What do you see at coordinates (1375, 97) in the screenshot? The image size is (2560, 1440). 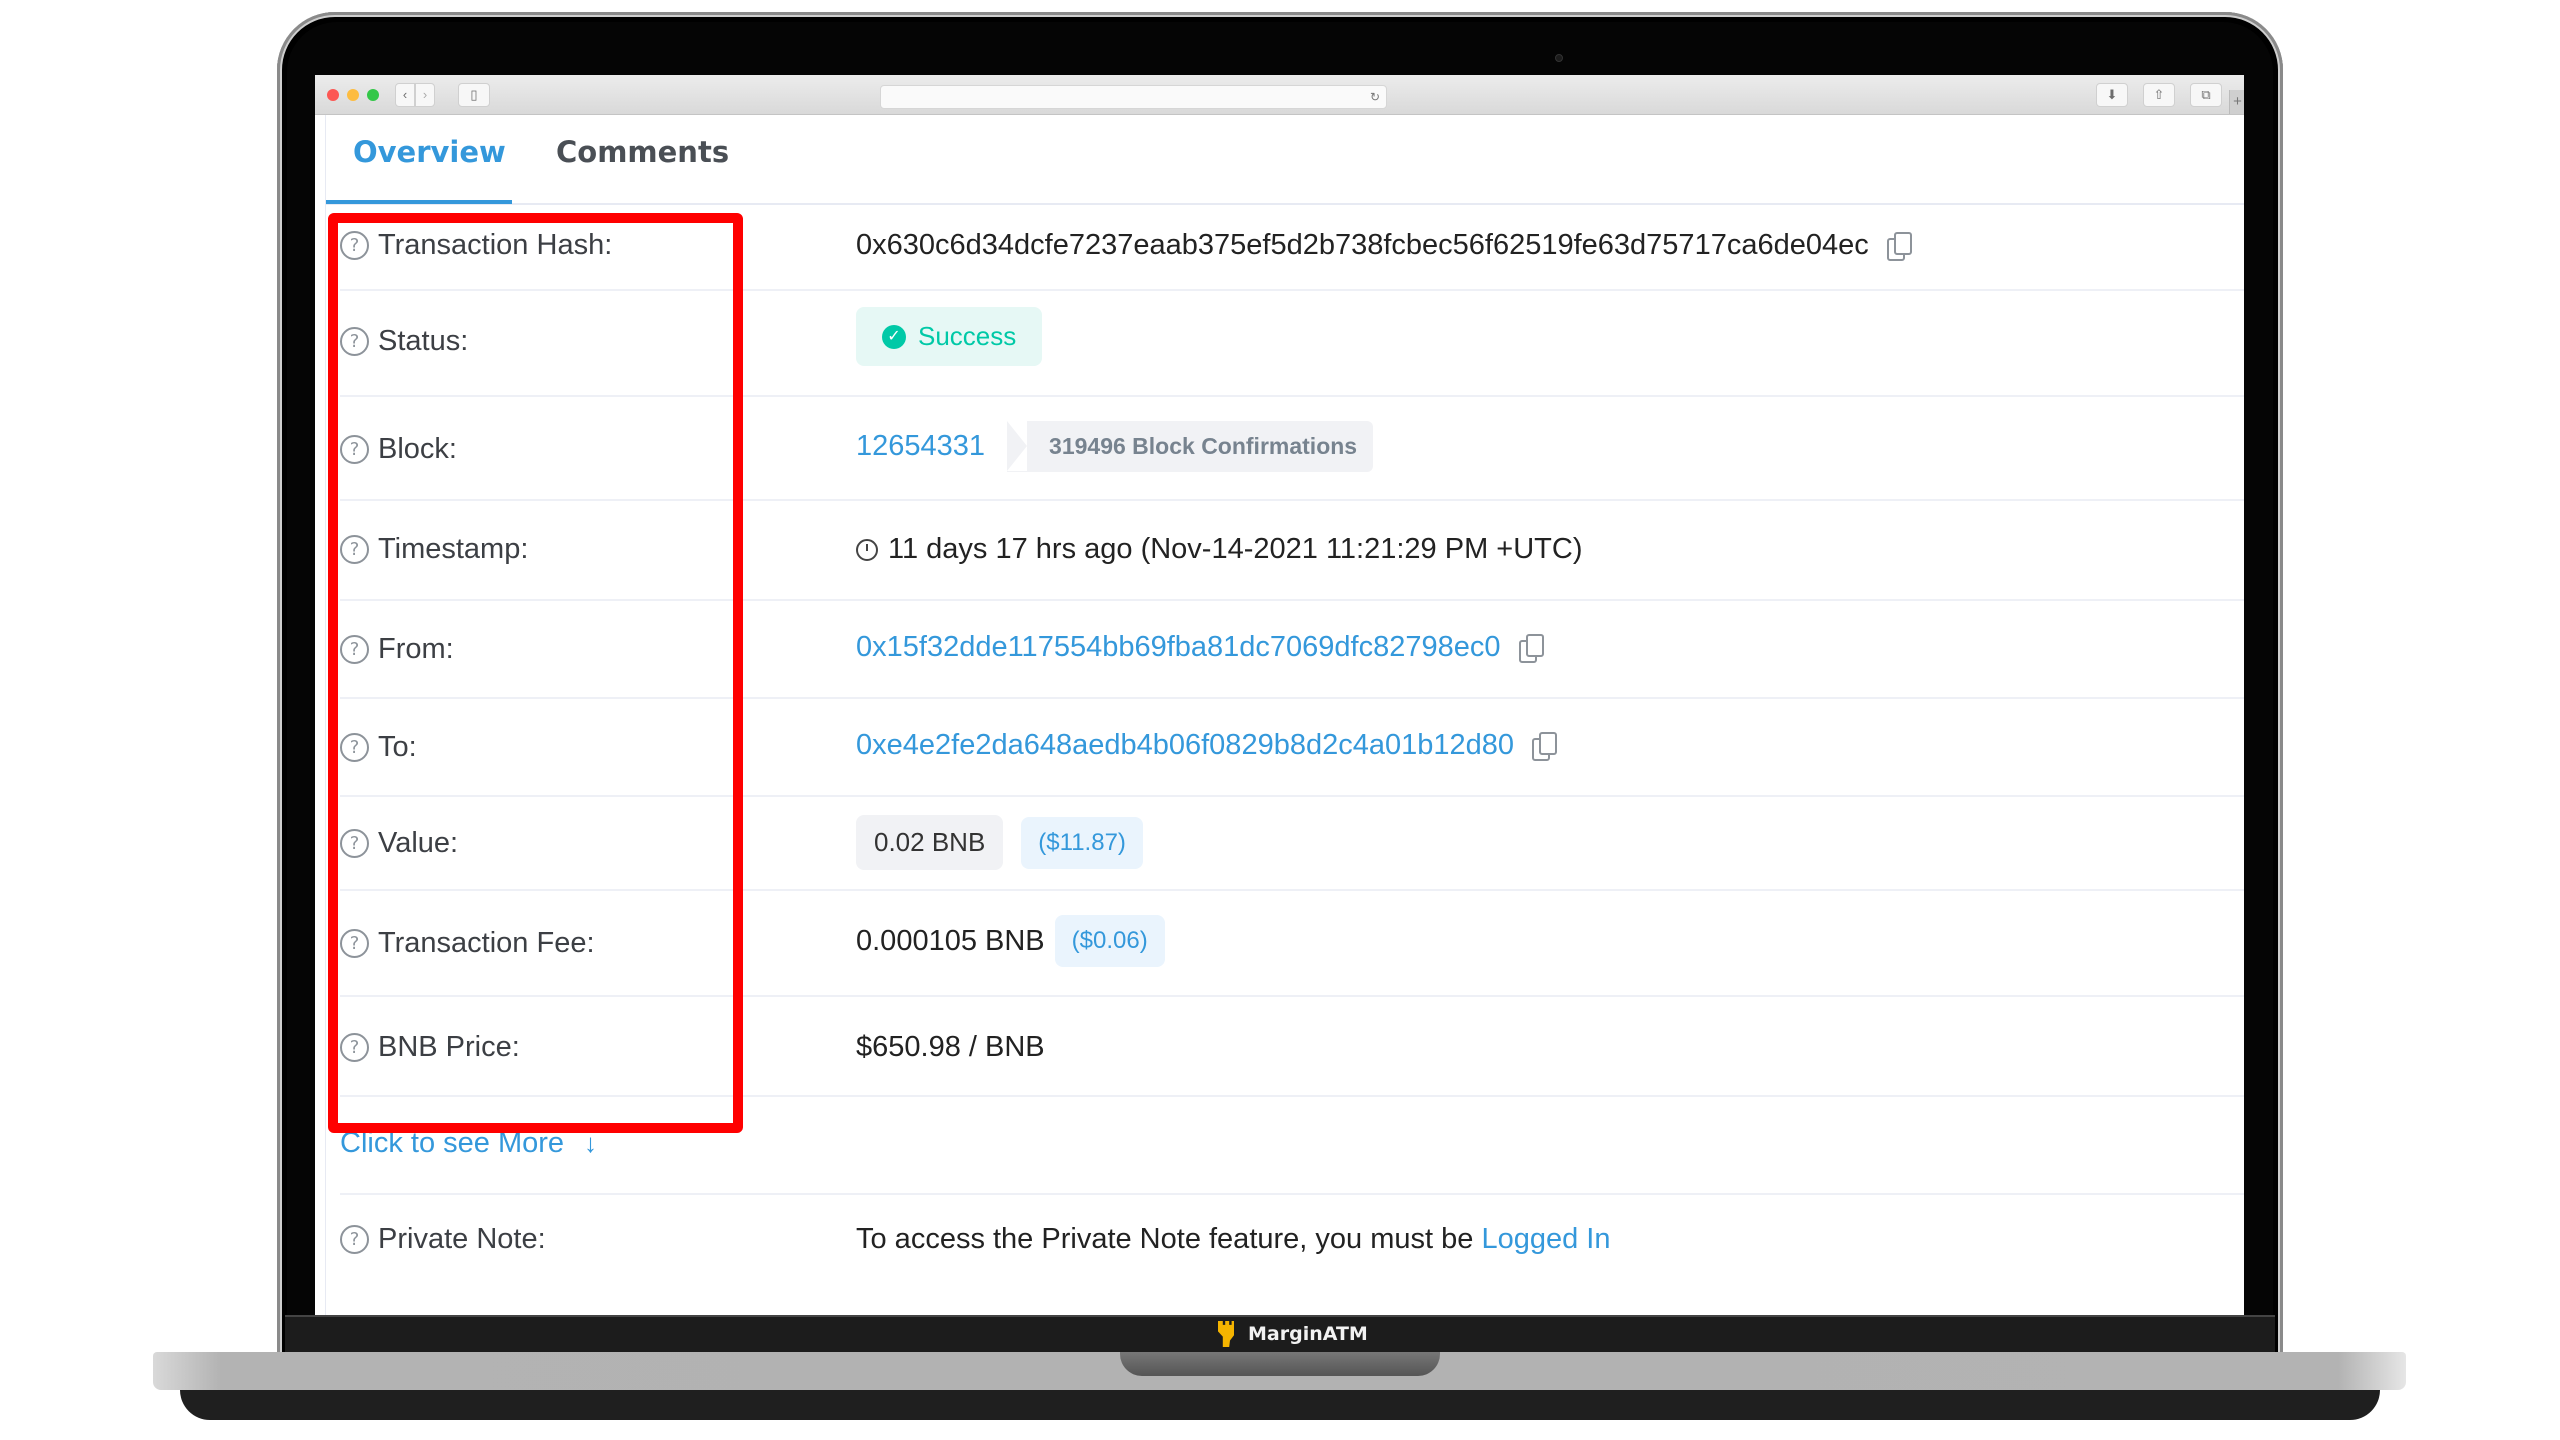 I see `reload-icon: ↻` at bounding box center [1375, 97].